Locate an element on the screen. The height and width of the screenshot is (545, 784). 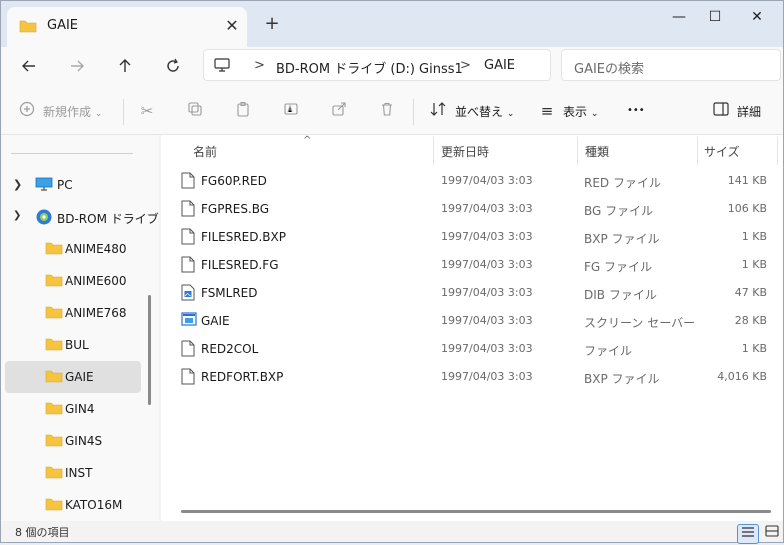
minimize-button: — is located at coordinates (679, 17).